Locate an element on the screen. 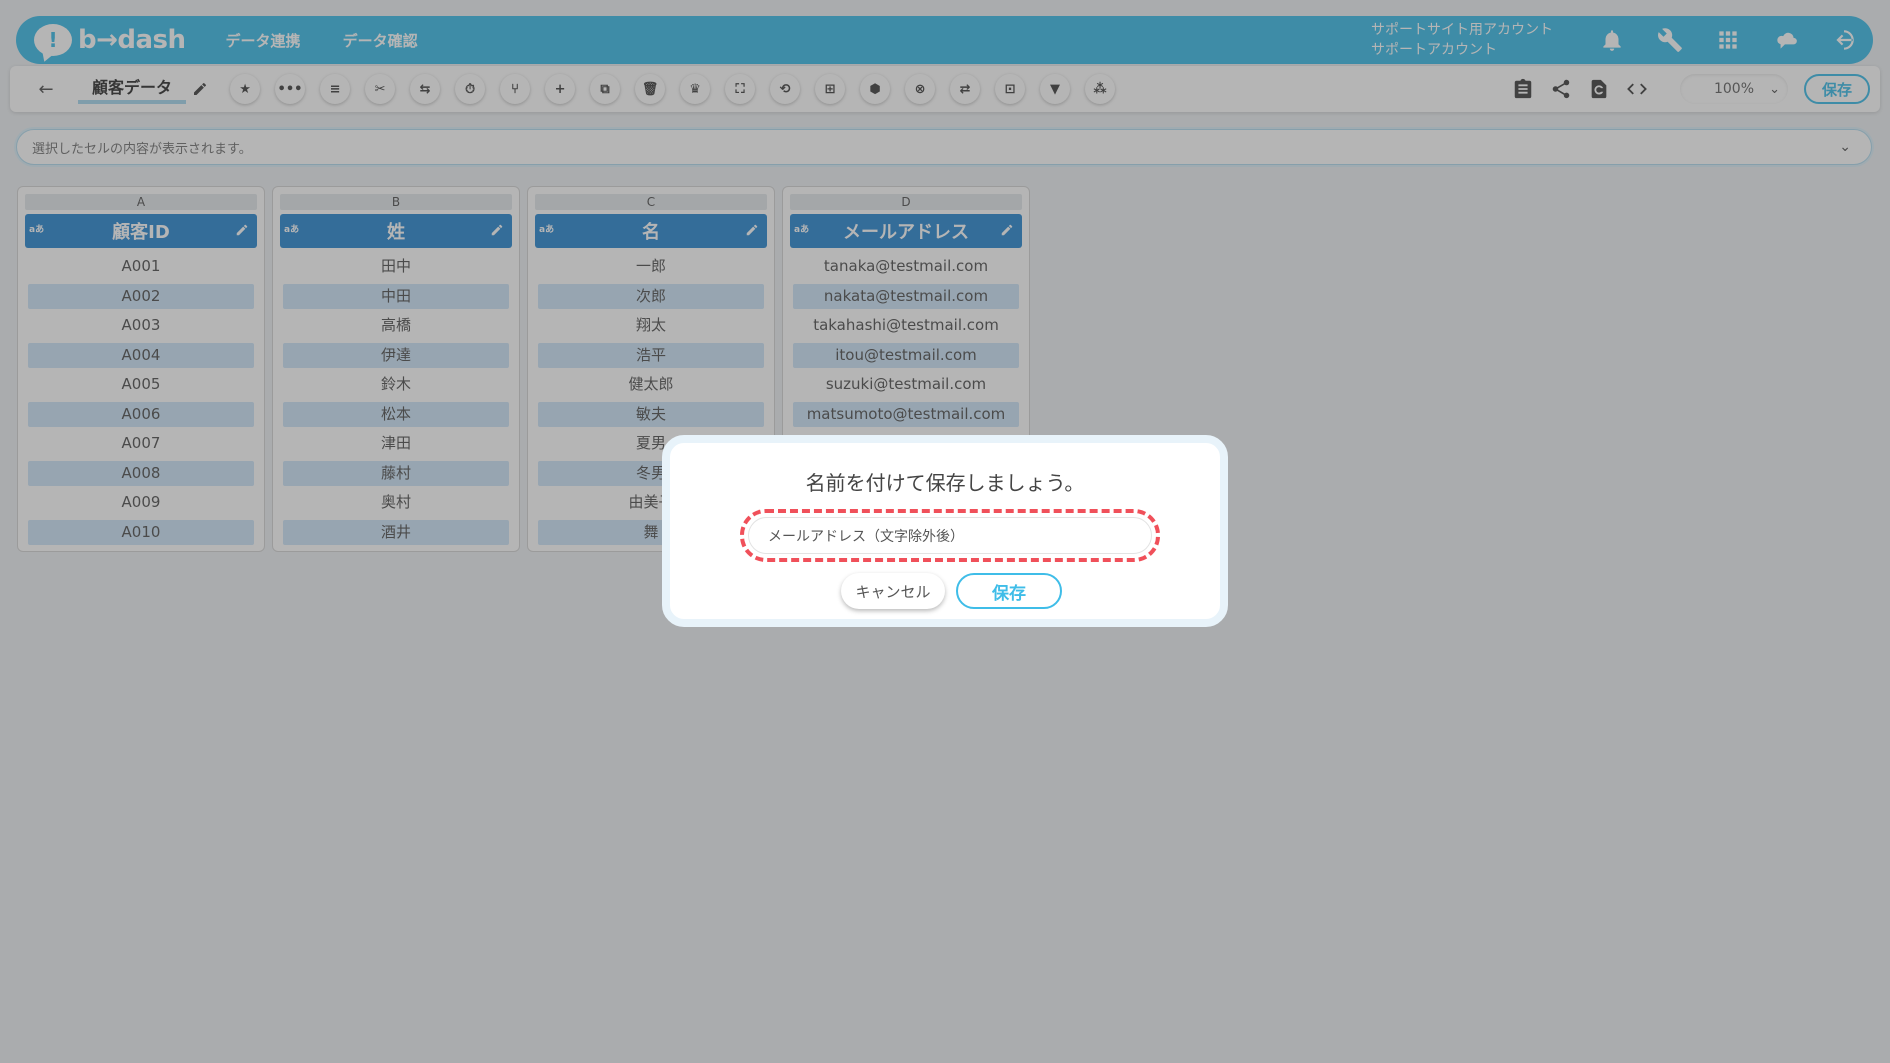  save-dialog: 名前を付けて保存しましょう。 メールアドレス（文字除外後） キャンセル 保存 is located at coordinates (945, 531).